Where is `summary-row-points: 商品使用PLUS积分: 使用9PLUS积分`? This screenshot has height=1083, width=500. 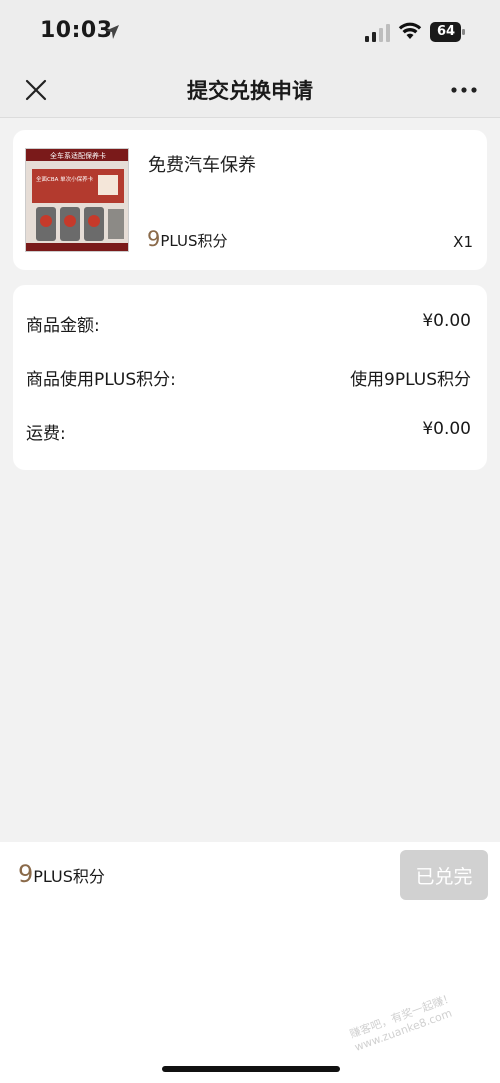 summary-row-points: 商品使用PLUS积分: 使用9PLUS积分 is located at coordinates (248, 378).